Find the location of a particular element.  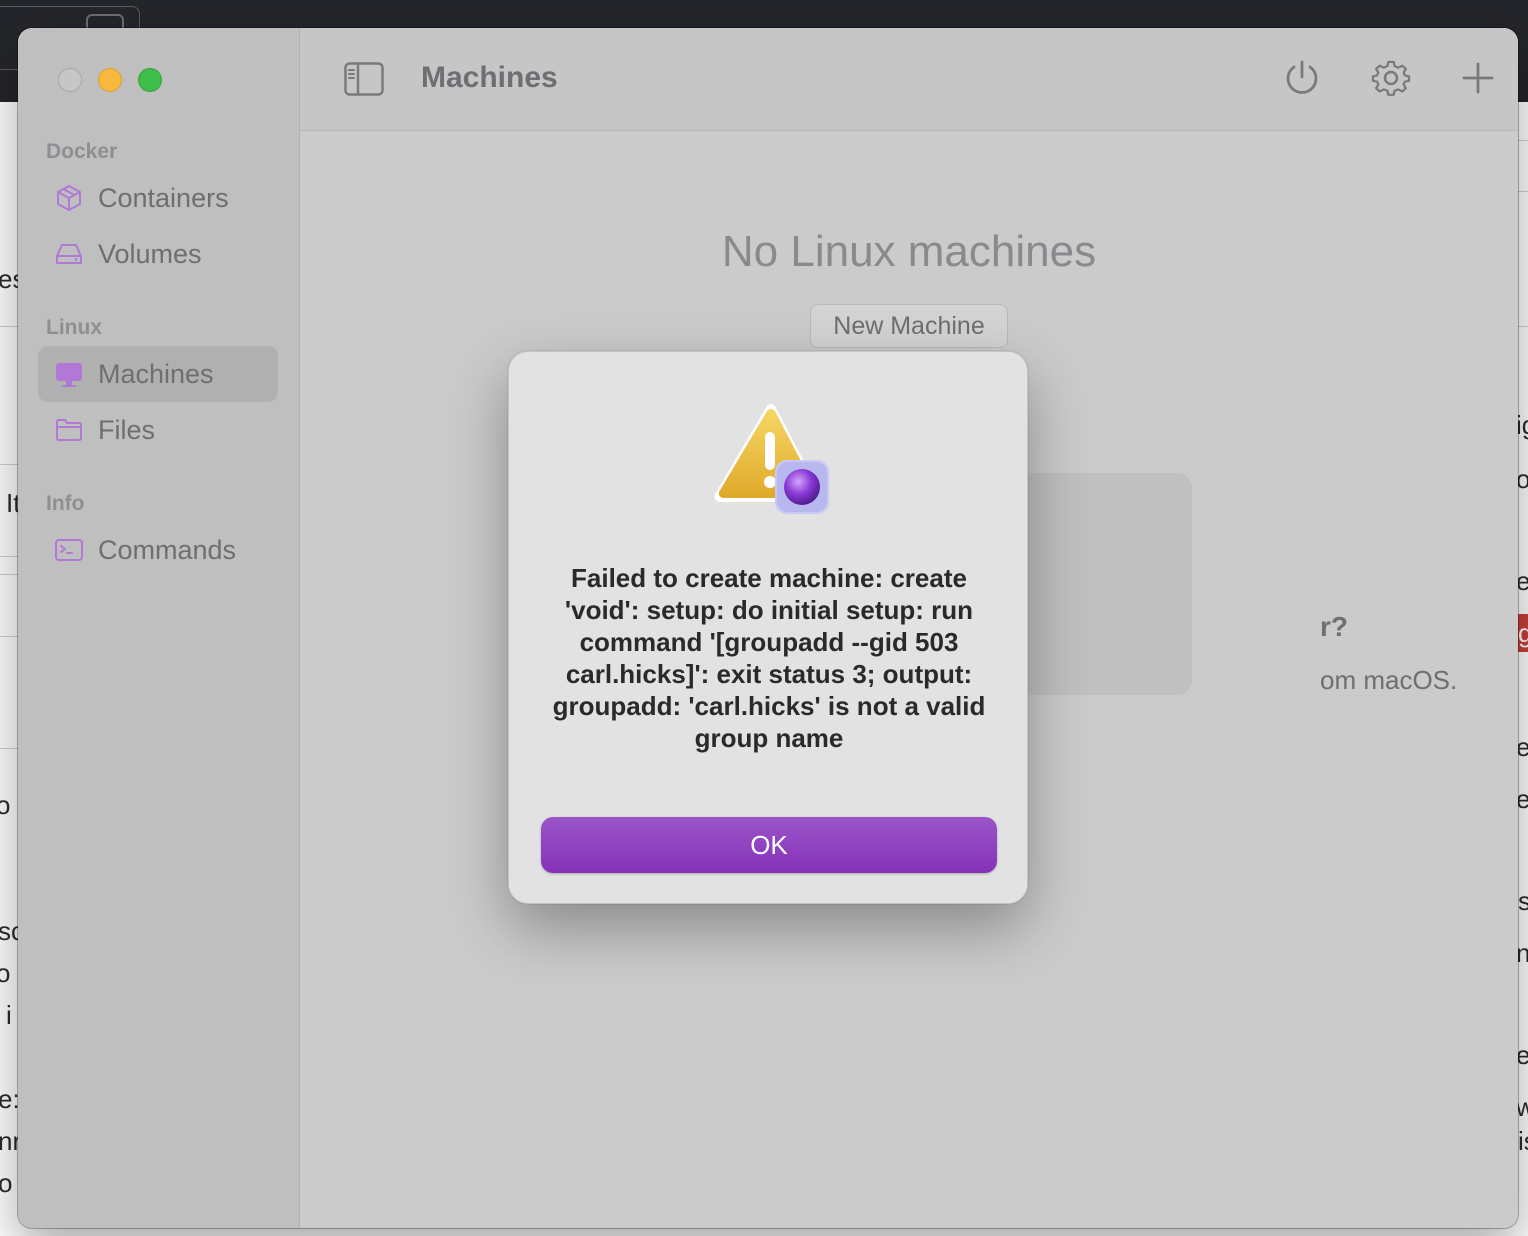

sidebar-section-docker: Docker is located at coordinates (82, 151).